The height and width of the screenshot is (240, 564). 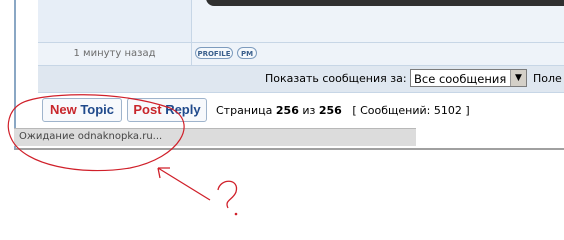 What do you see at coordinates (184, 184) in the screenshot?
I see `annotation-arrow` at bounding box center [184, 184].